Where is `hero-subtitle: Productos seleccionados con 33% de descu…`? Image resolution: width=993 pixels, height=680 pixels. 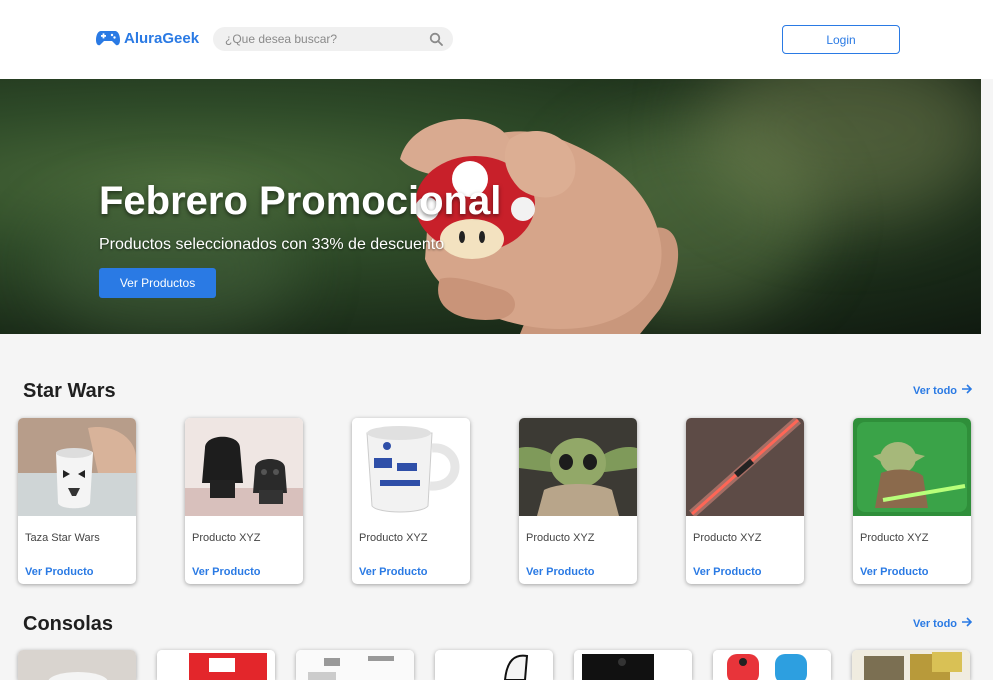 hero-subtitle: Productos seleccionados con 33% de descu… is located at coordinates (272, 244).